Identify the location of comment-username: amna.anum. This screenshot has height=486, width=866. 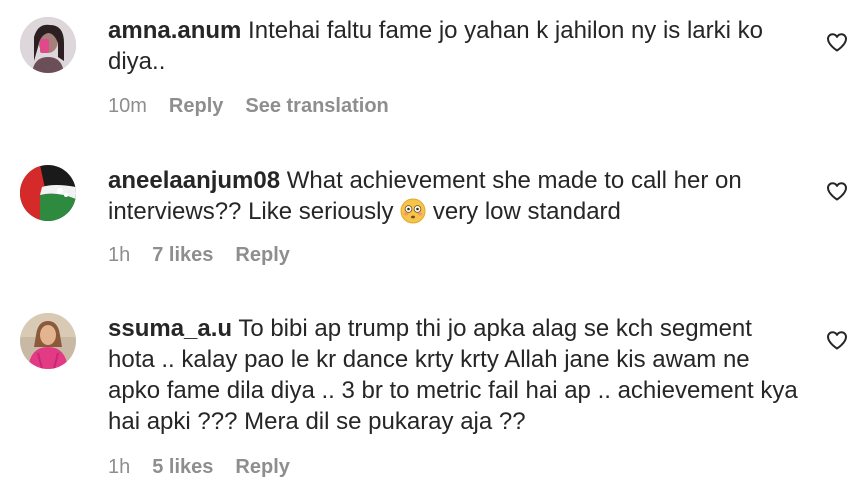
(174, 30).